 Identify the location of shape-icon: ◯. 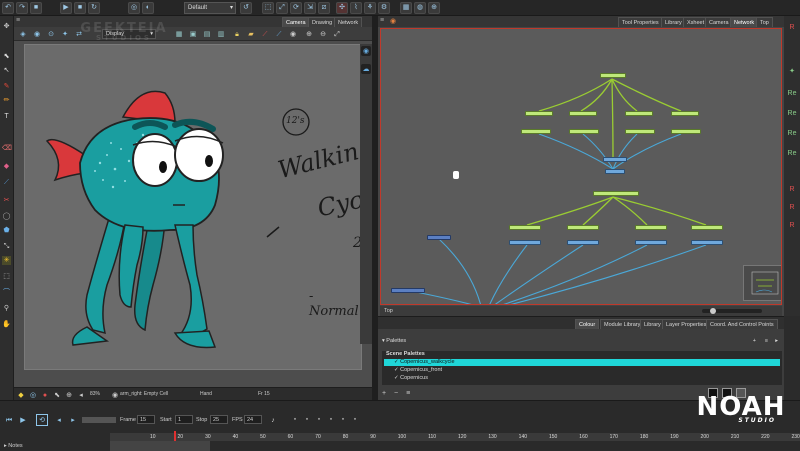
(6, 216).